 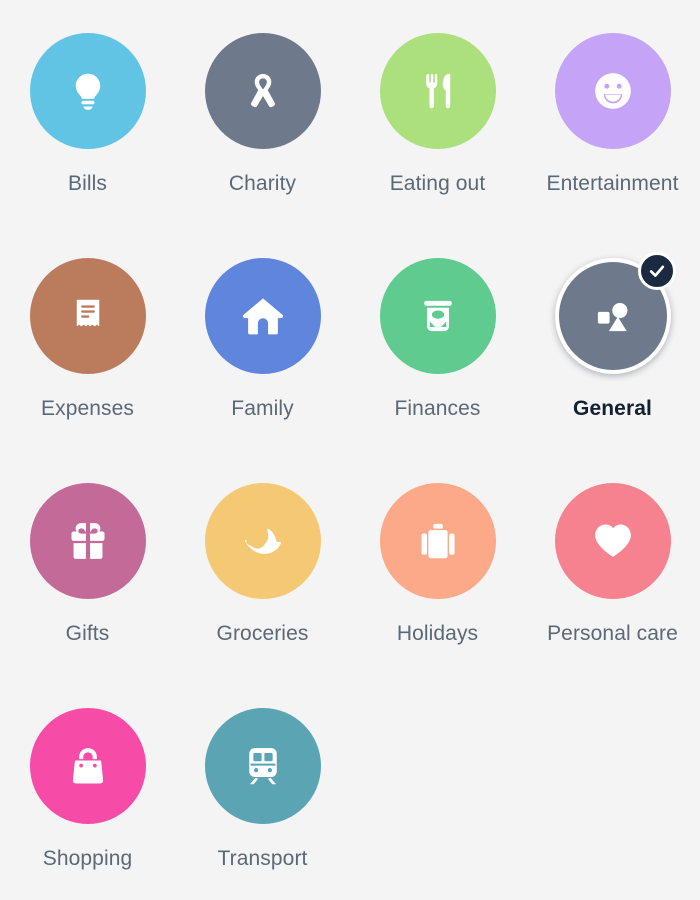 I want to click on category-label-general: General, so click(x=612, y=408).